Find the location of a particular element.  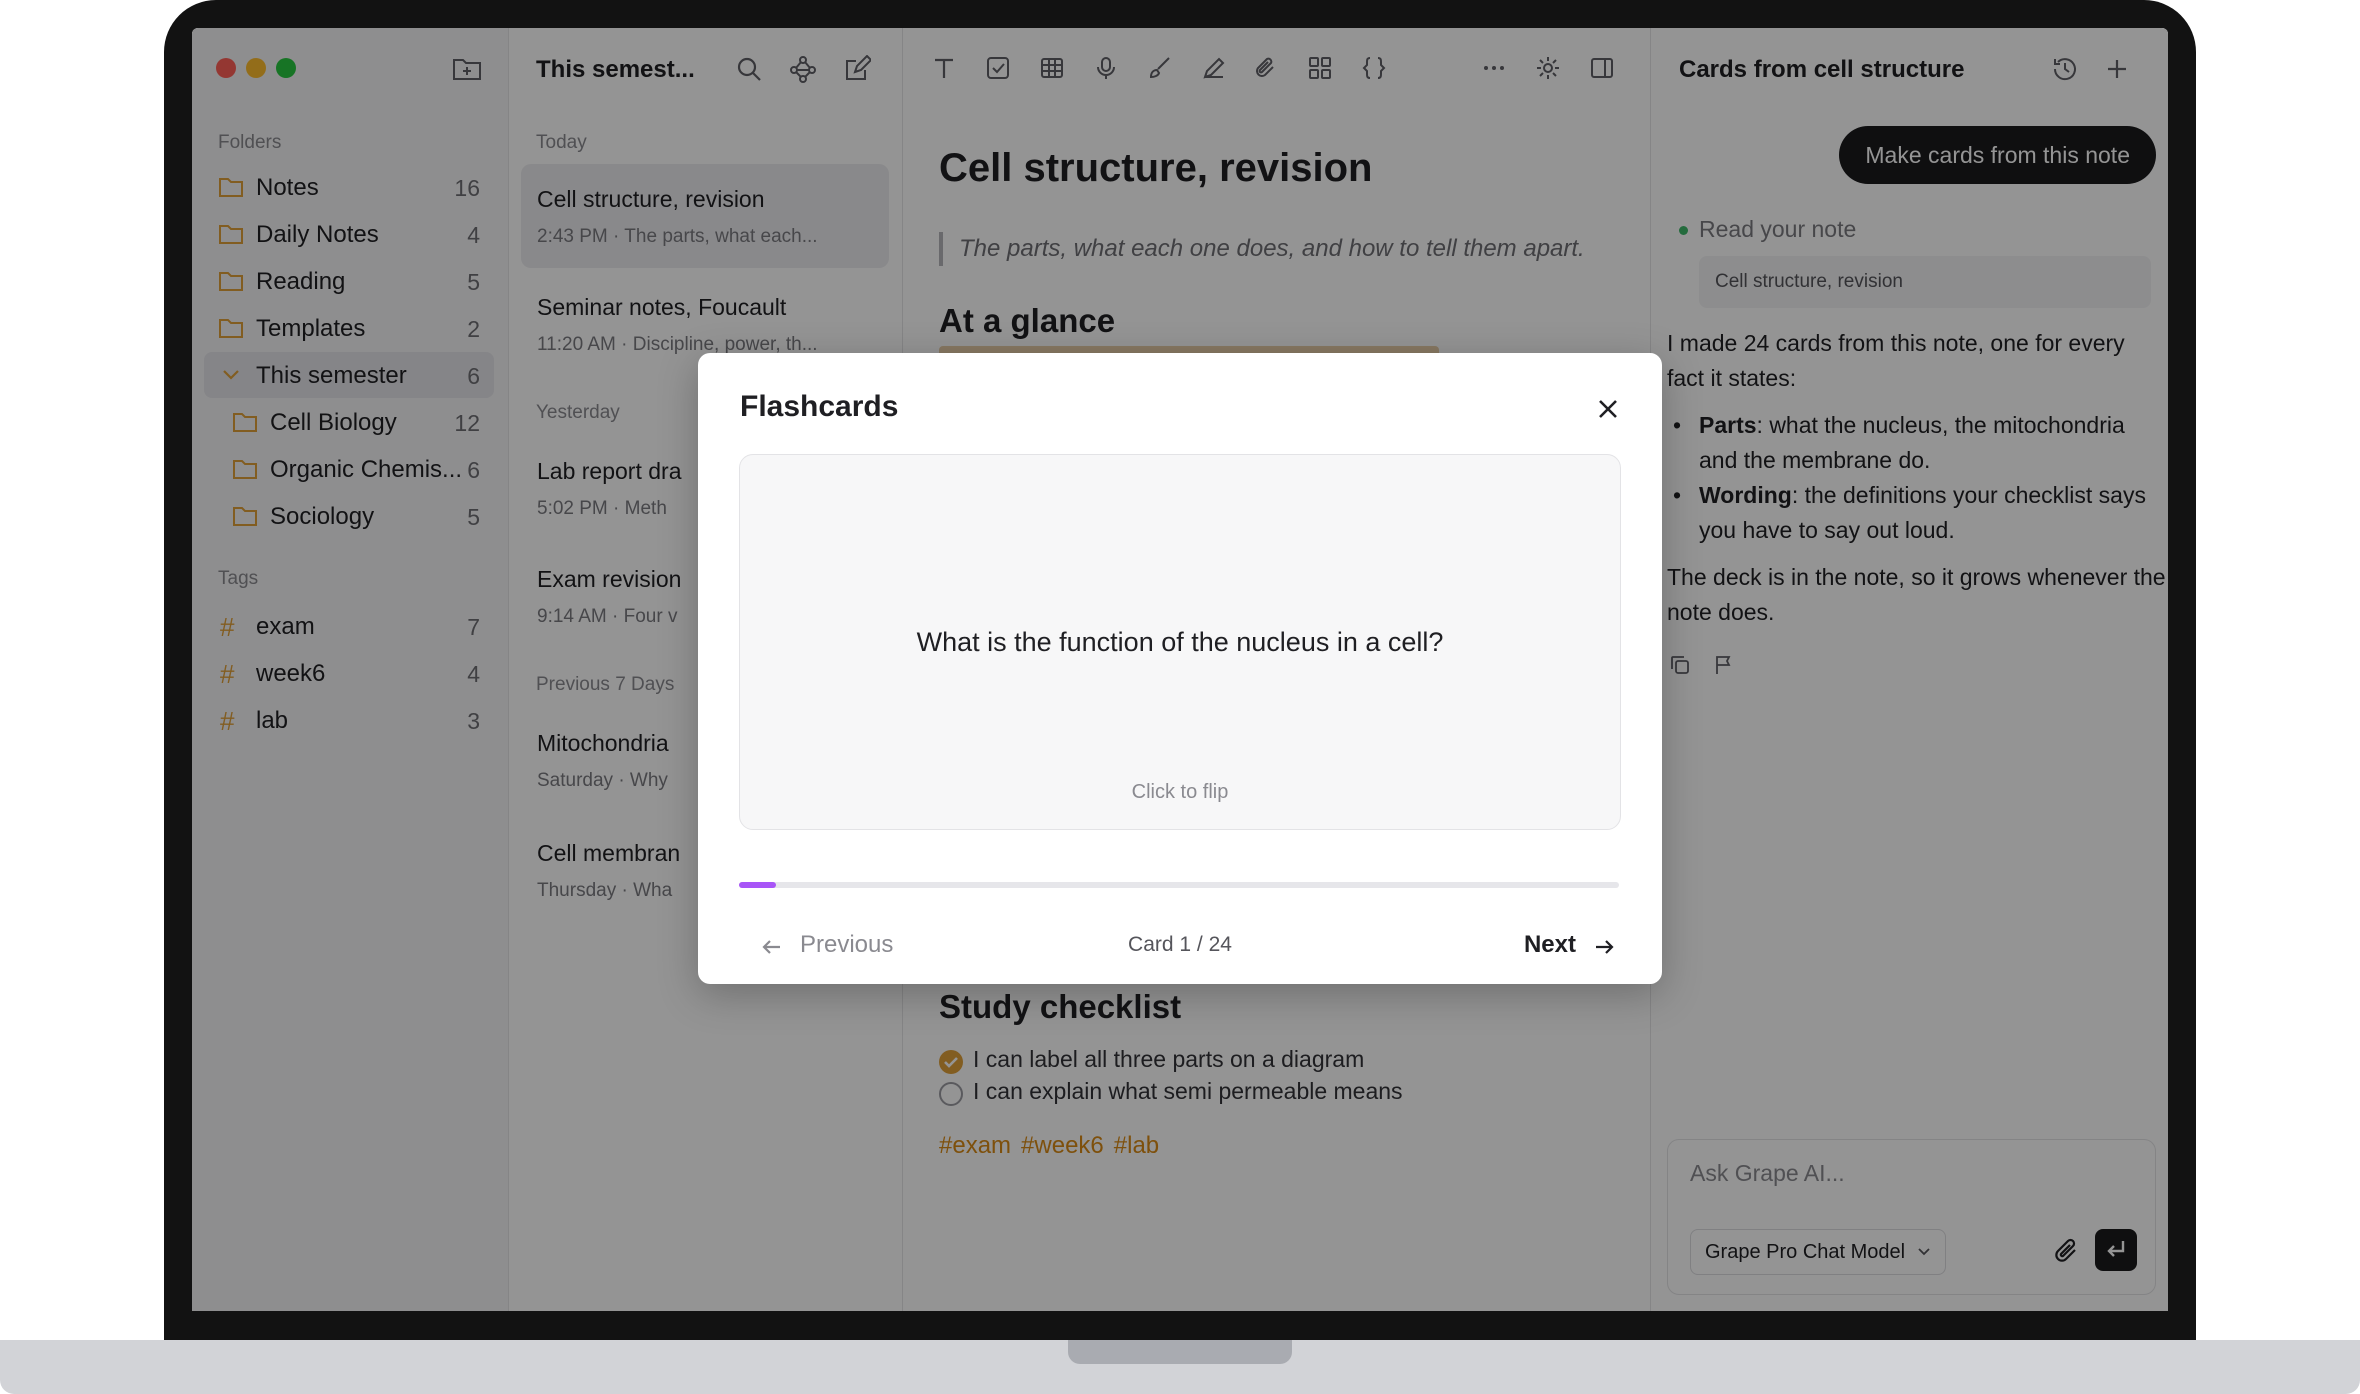

progress-bar is located at coordinates (1179, 885).